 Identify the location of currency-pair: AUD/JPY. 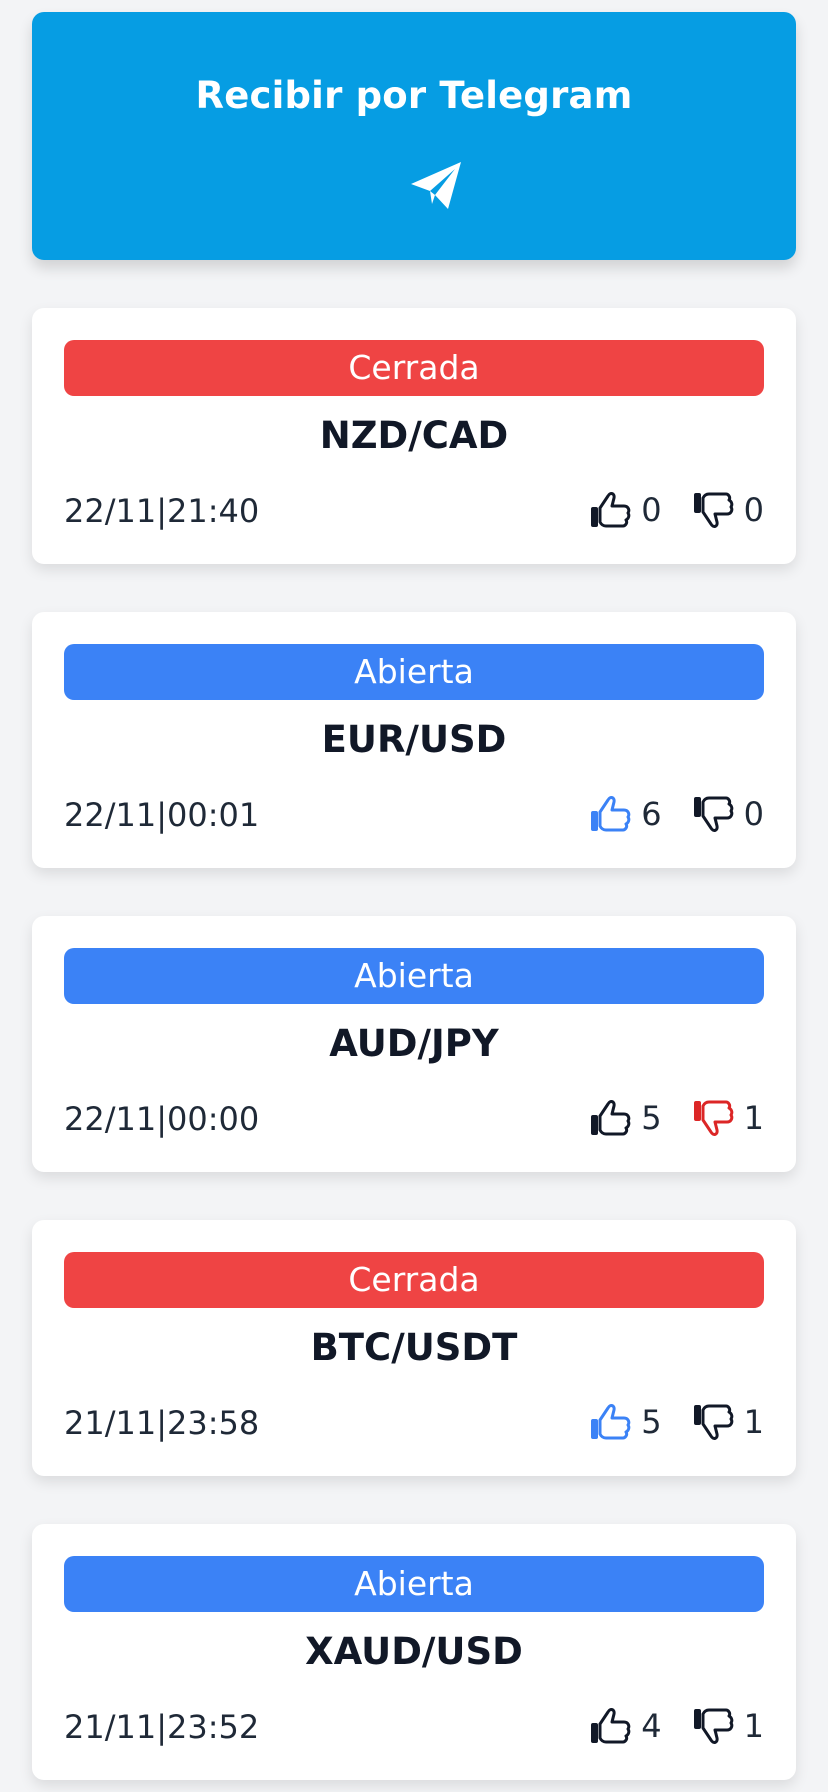
(414, 1043).